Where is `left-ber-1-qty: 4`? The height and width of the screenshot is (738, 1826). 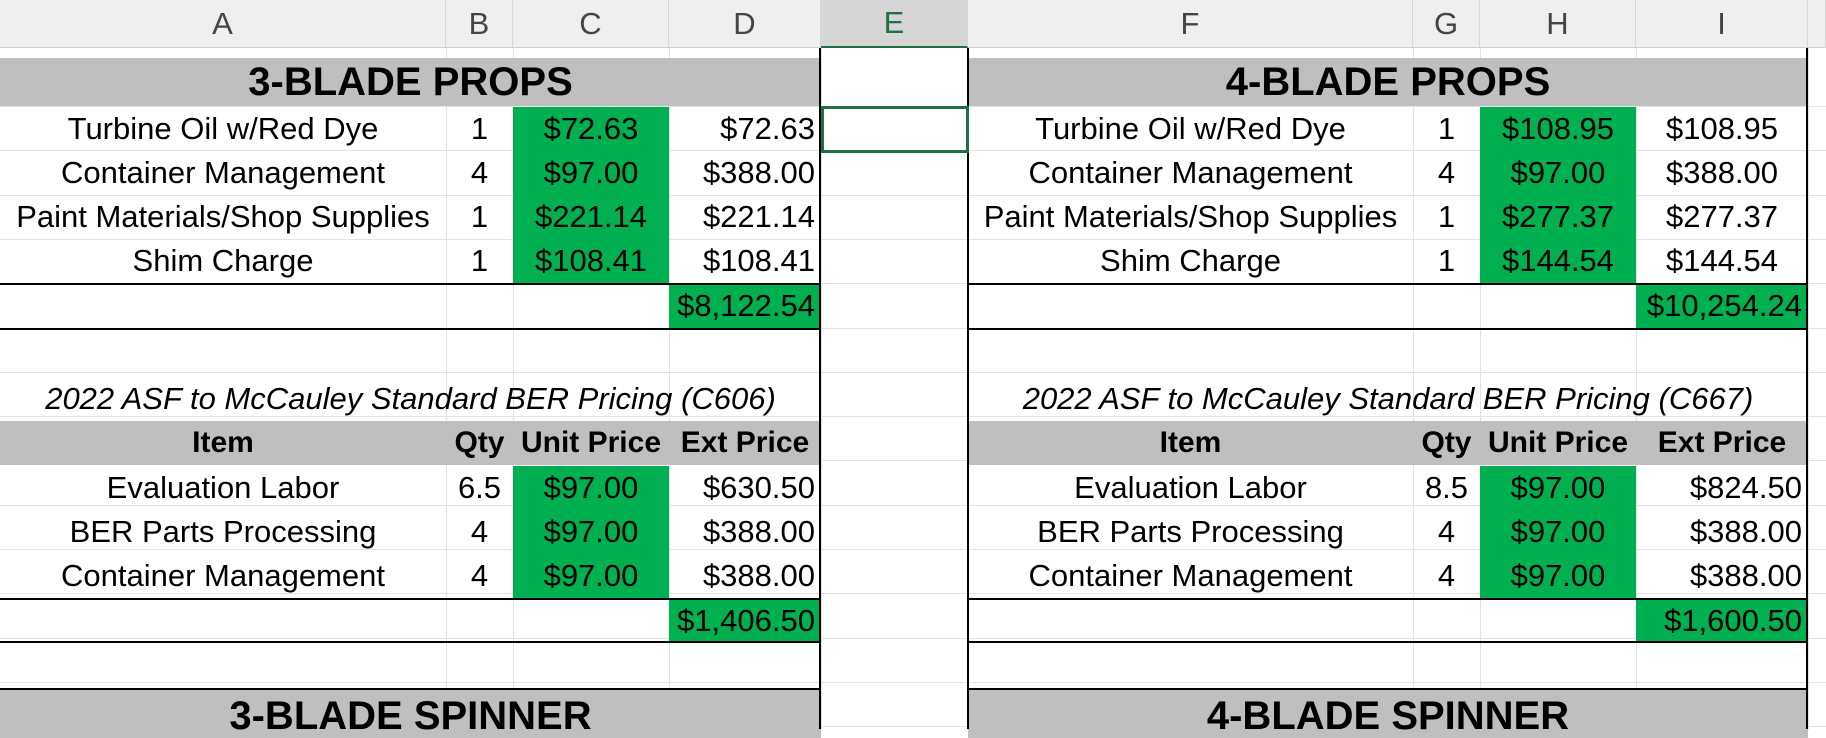 left-ber-1-qty: 4 is located at coordinates (479, 532).